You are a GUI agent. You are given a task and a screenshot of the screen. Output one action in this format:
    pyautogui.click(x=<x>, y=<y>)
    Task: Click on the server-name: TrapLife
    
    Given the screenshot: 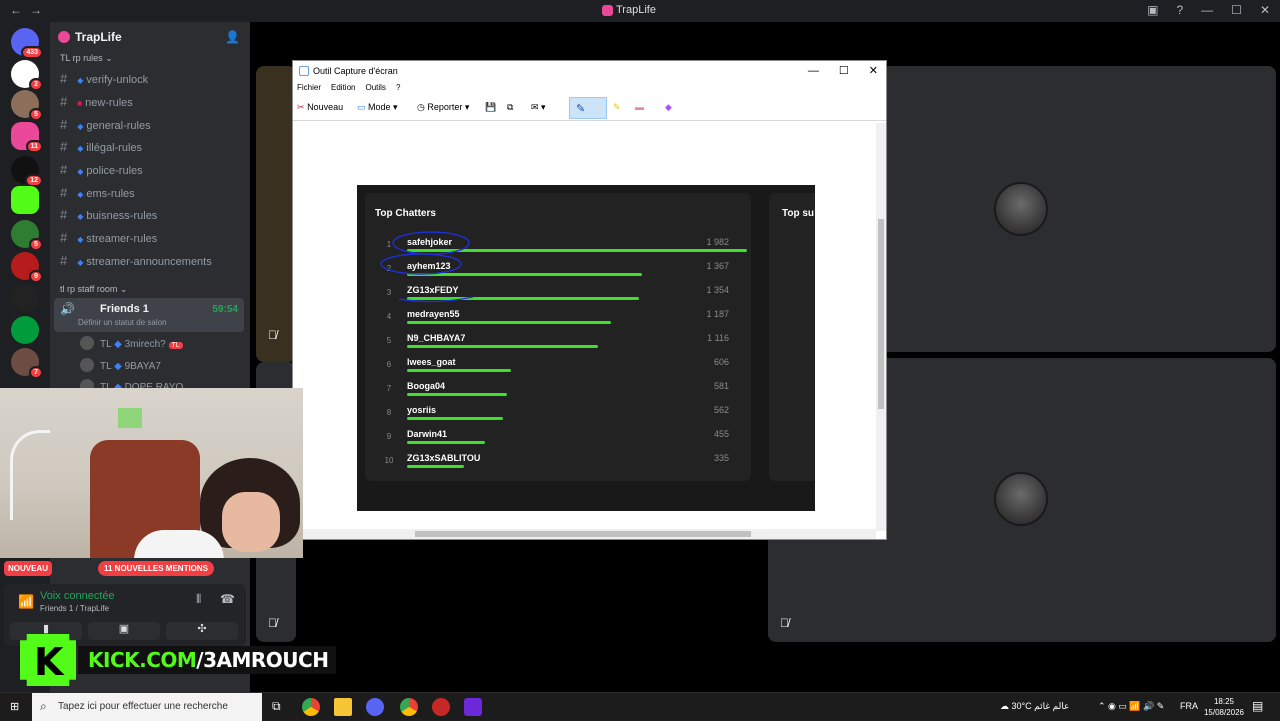 What is the action you would take?
    pyautogui.click(x=90, y=37)
    